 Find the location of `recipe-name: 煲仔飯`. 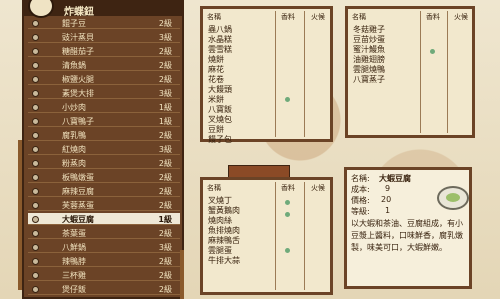

recipe-name: 煲仔飯 is located at coordinates (74, 289).